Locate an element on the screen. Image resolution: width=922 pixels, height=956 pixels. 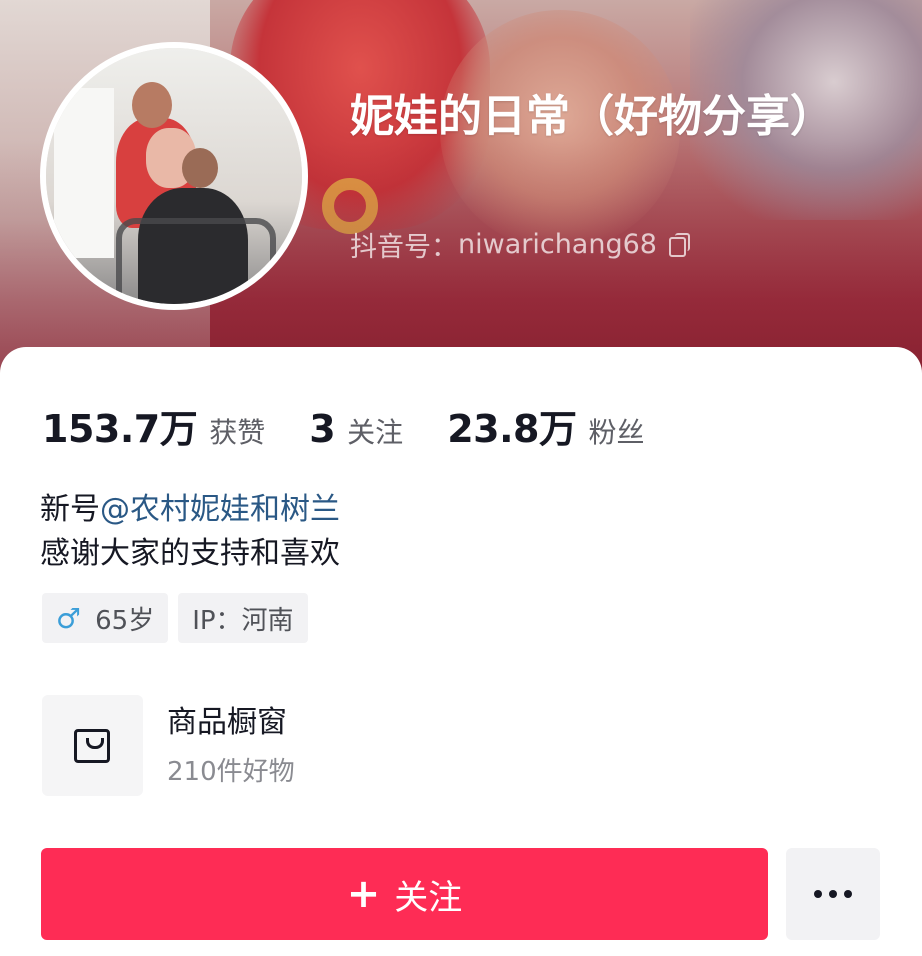
shop-subtitle: 210件好物 is located at coordinates (231, 772).